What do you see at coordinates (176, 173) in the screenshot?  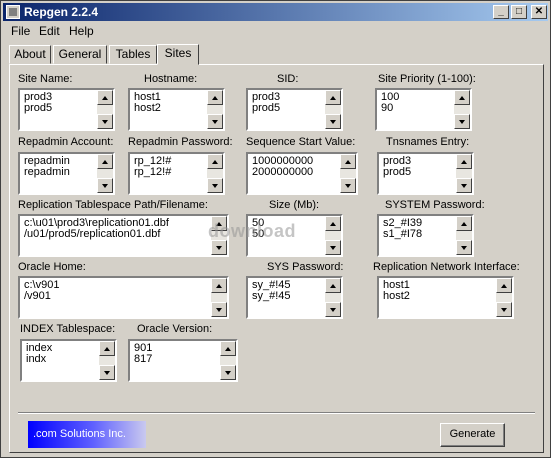 I see `repadmin-password-list: rp_12!# rp_12!#` at bounding box center [176, 173].